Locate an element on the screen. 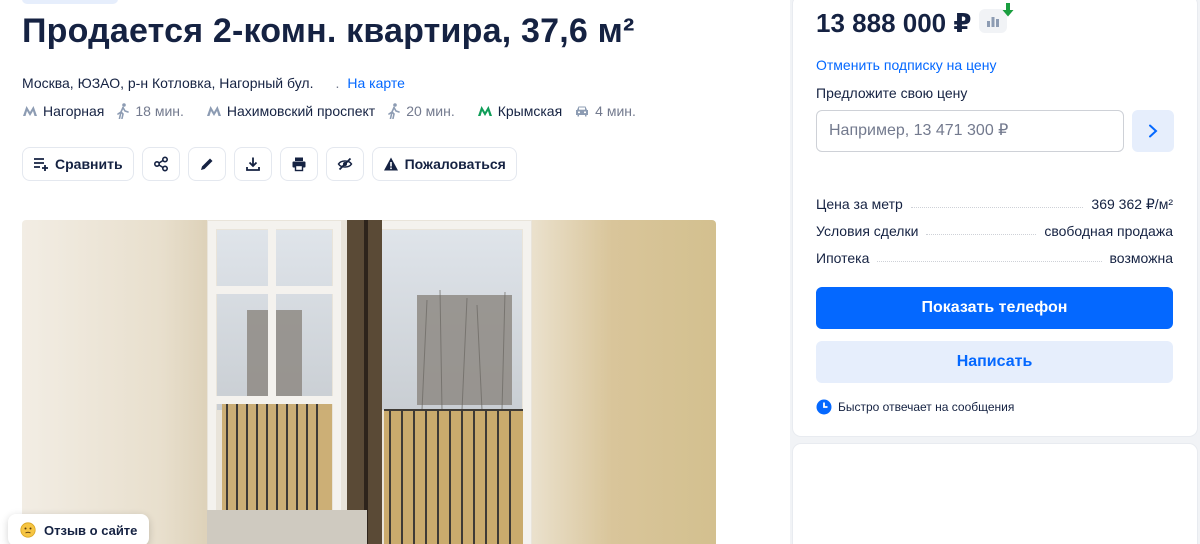 The image size is (1200, 544). edit-button is located at coordinates (206, 164).